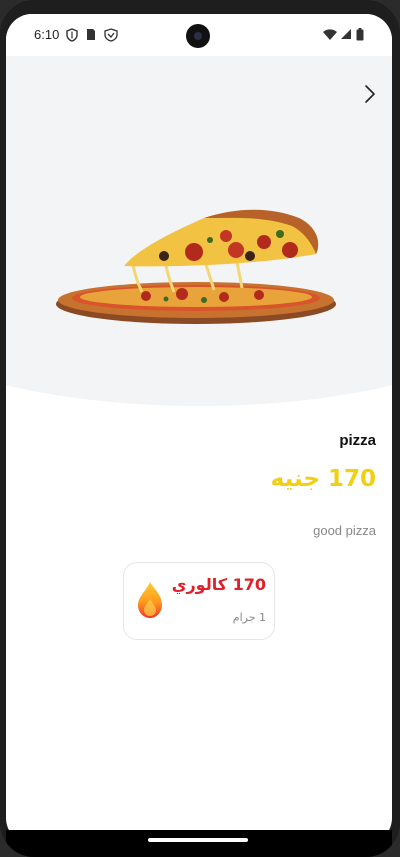 The width and height of the screenshot is (400, 857). Describe the element at coordinates (346, 34) in the screenshot. I see `signal-icon` at that location.